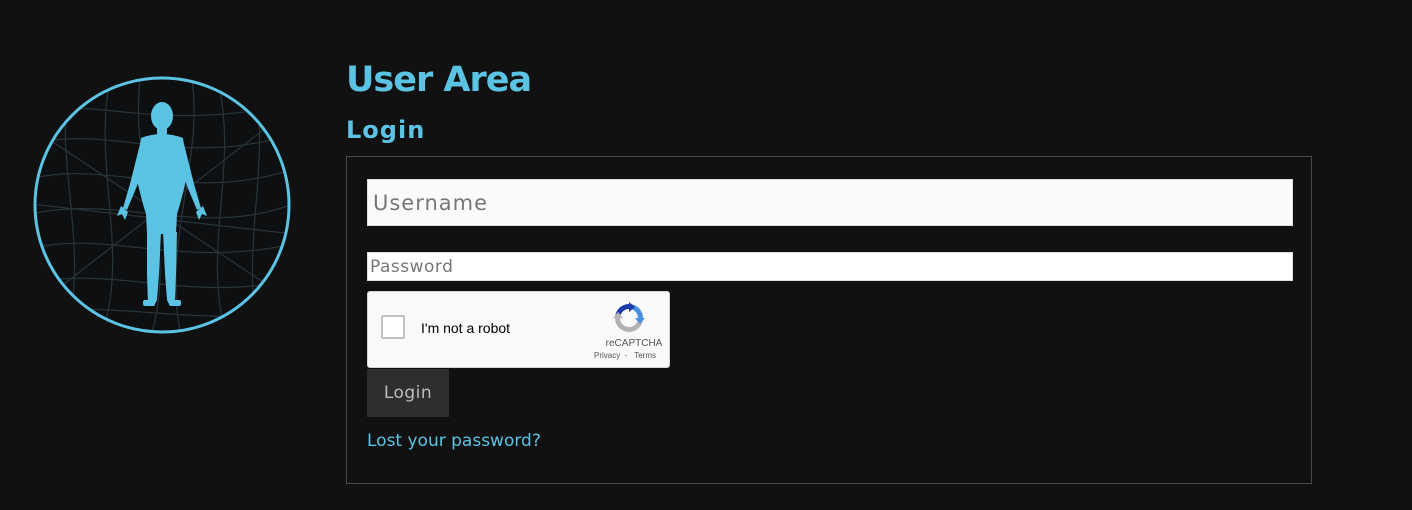 This screenshot has width=1412, height=510. I want to click on recaptcha-links: Privacy - Terms, so click(629, 356).